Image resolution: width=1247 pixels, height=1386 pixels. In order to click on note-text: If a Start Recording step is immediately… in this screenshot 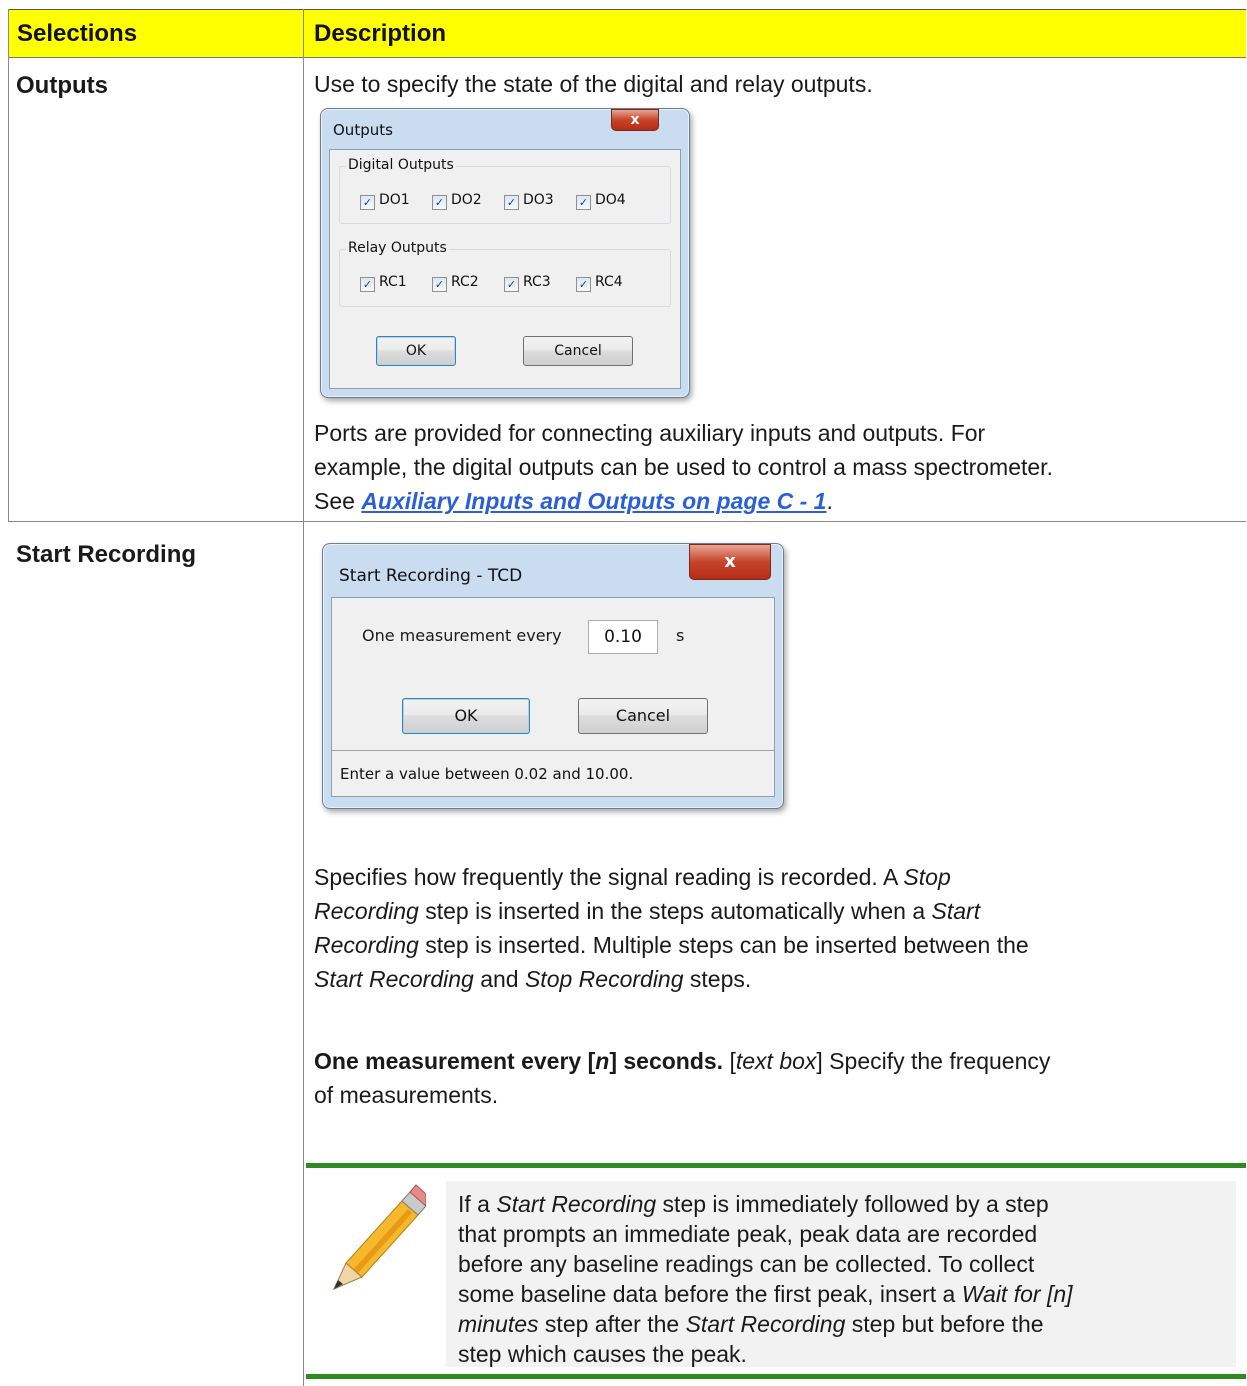, I will do `click(841, 1274)`.